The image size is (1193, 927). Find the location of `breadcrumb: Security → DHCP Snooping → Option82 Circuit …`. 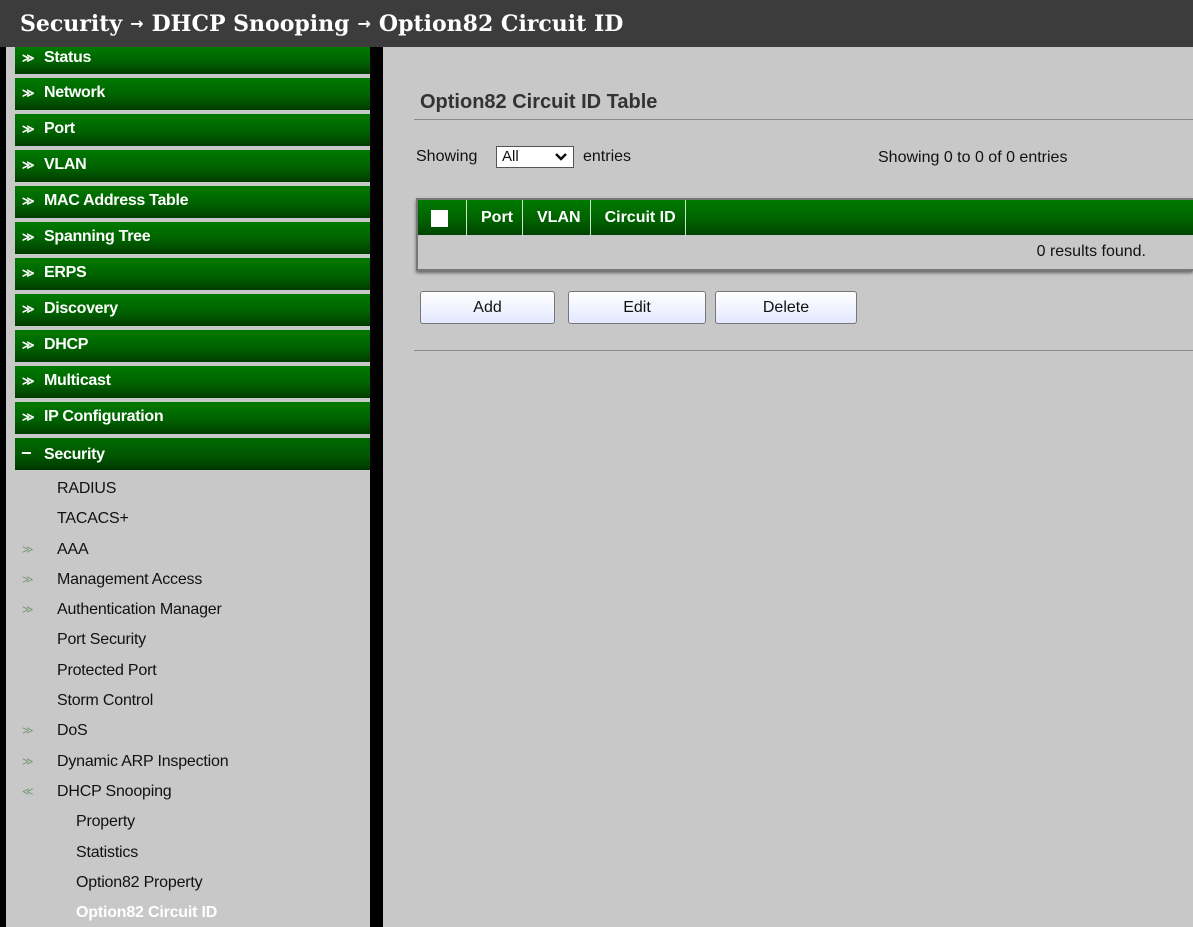

breadcrumb: Security → DHCP Snooping → Option82 Circuit … is located at coordinates (596, 23).